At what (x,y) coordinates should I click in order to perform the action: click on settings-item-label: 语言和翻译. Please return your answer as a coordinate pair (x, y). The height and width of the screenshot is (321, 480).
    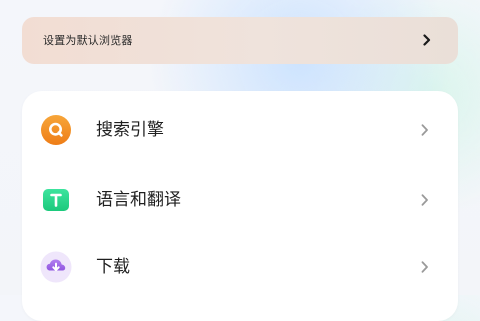
    Looking at the image, I should click on (138, 200).